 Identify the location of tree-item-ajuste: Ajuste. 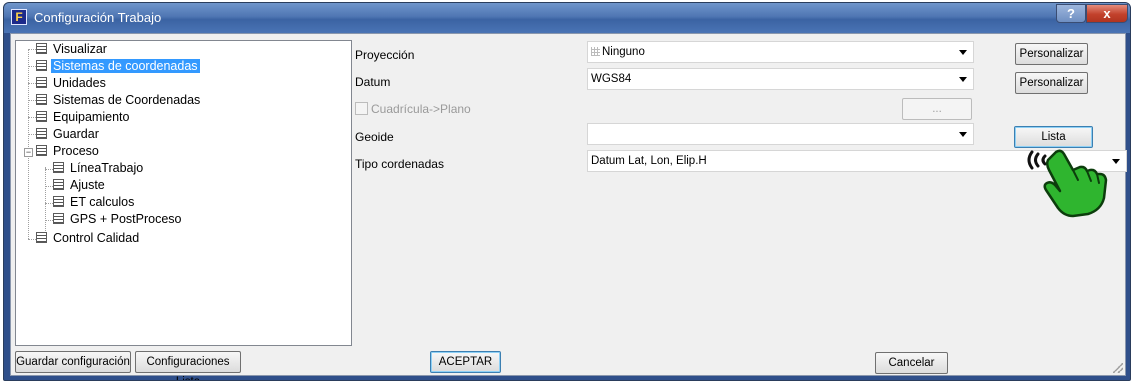
(80, 185).